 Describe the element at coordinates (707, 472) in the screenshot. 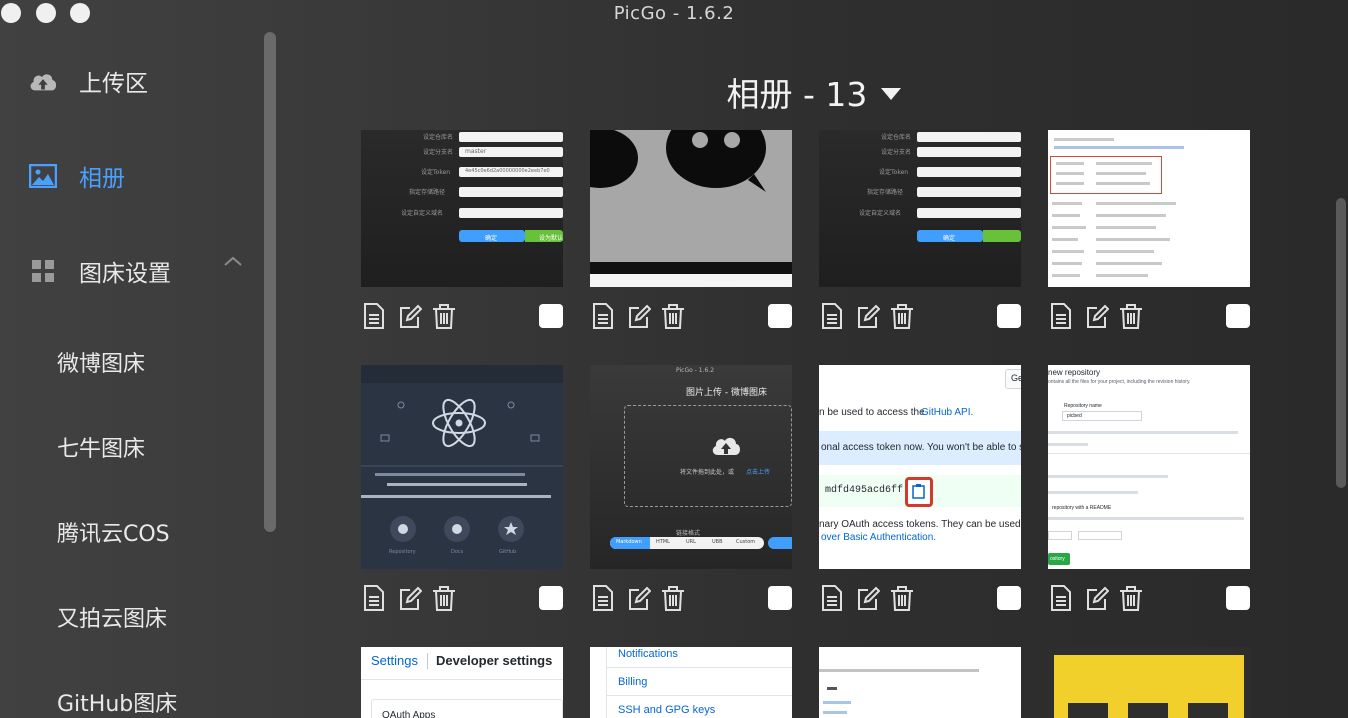

I see `thumb-text: 将文件拖到此处，或` at that location.